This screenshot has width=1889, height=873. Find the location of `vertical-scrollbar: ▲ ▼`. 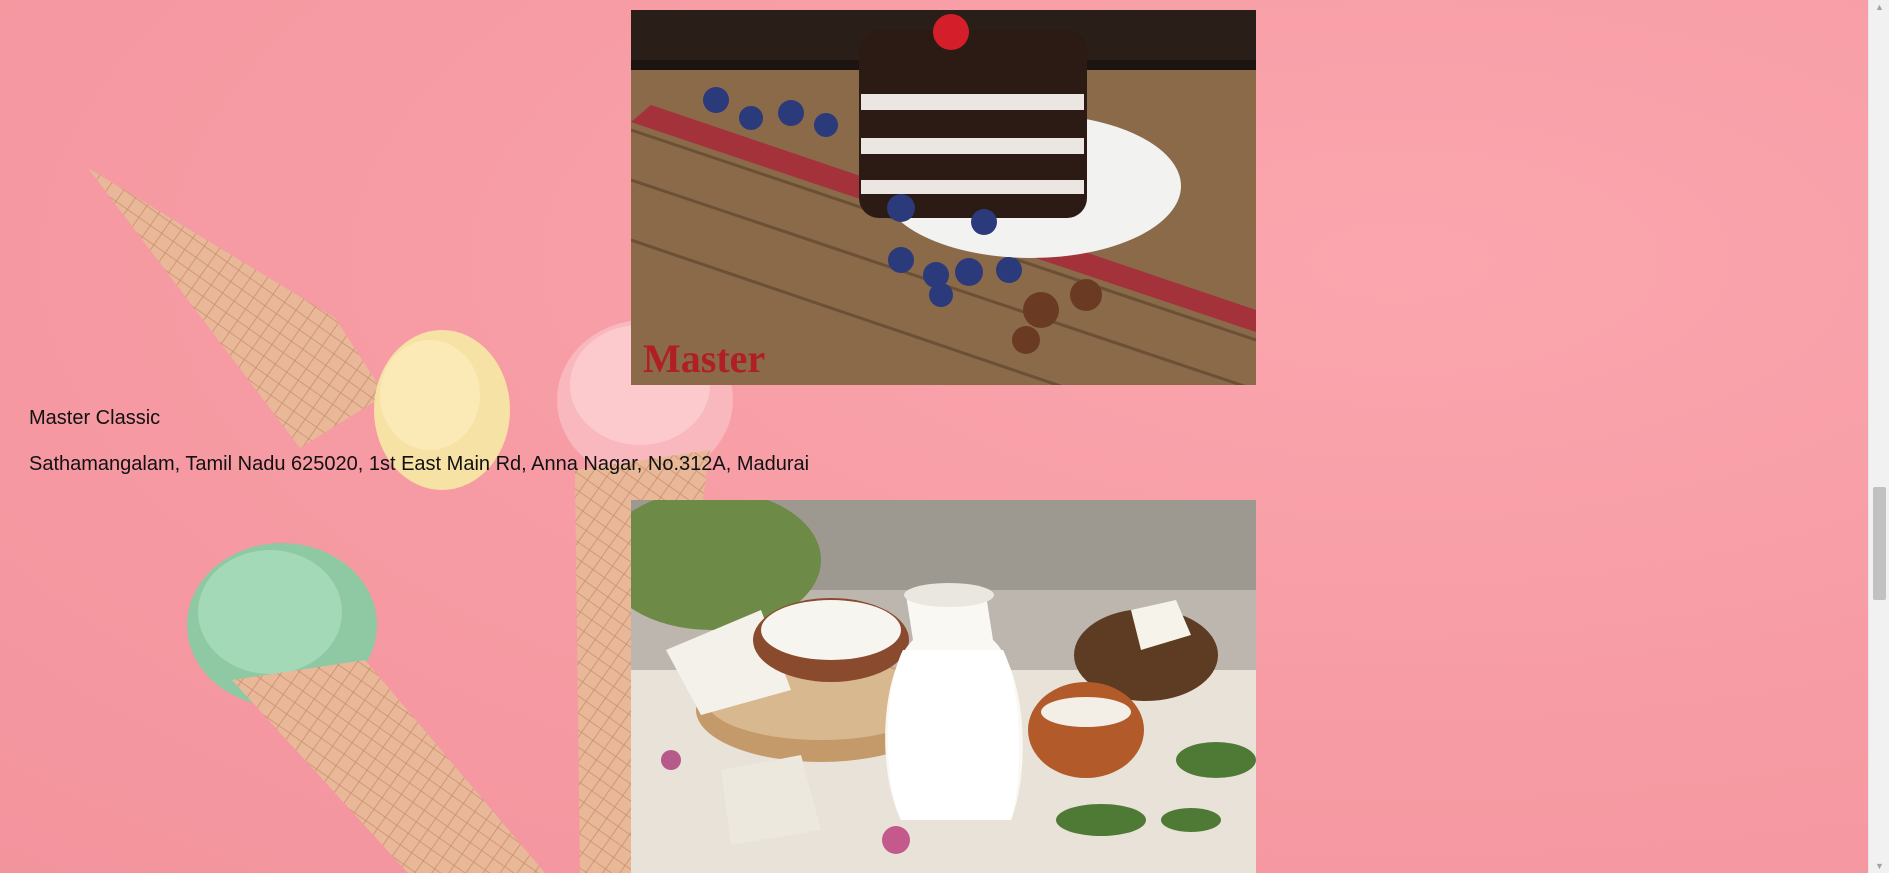

vertical-scrollbar: ▲ ▼ is located at coordinates (1878, 436).